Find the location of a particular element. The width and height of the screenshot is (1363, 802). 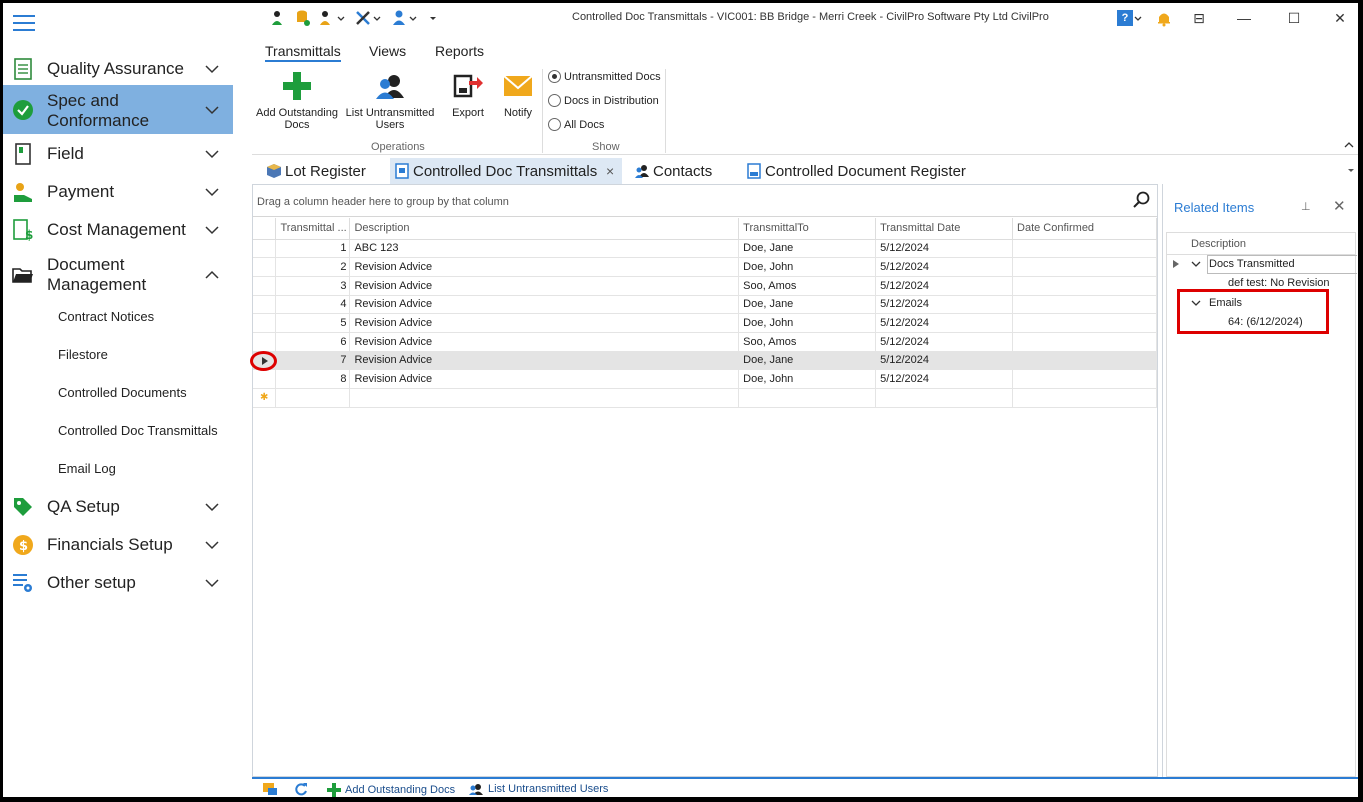

export-button: Export is located at coordinates (468, 95).